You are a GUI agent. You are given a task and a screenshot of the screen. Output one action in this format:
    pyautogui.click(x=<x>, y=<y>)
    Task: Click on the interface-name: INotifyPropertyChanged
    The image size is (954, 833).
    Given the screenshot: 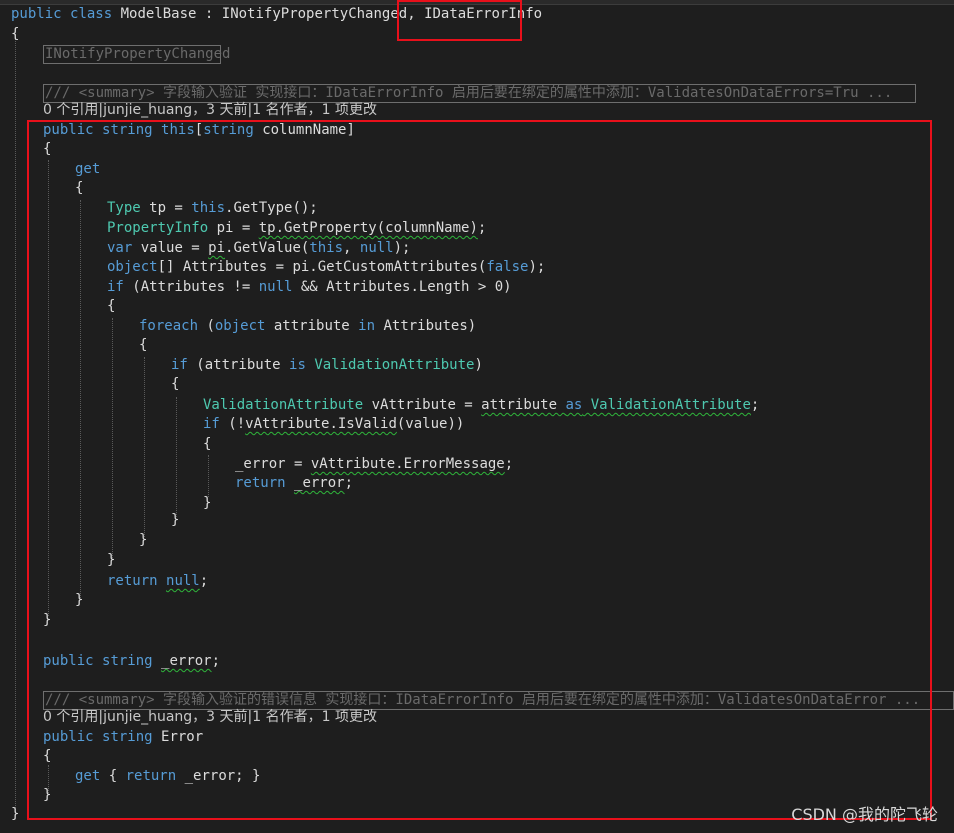 What is the action you would take?
    pyautogui.click(x=314, y=14)
    